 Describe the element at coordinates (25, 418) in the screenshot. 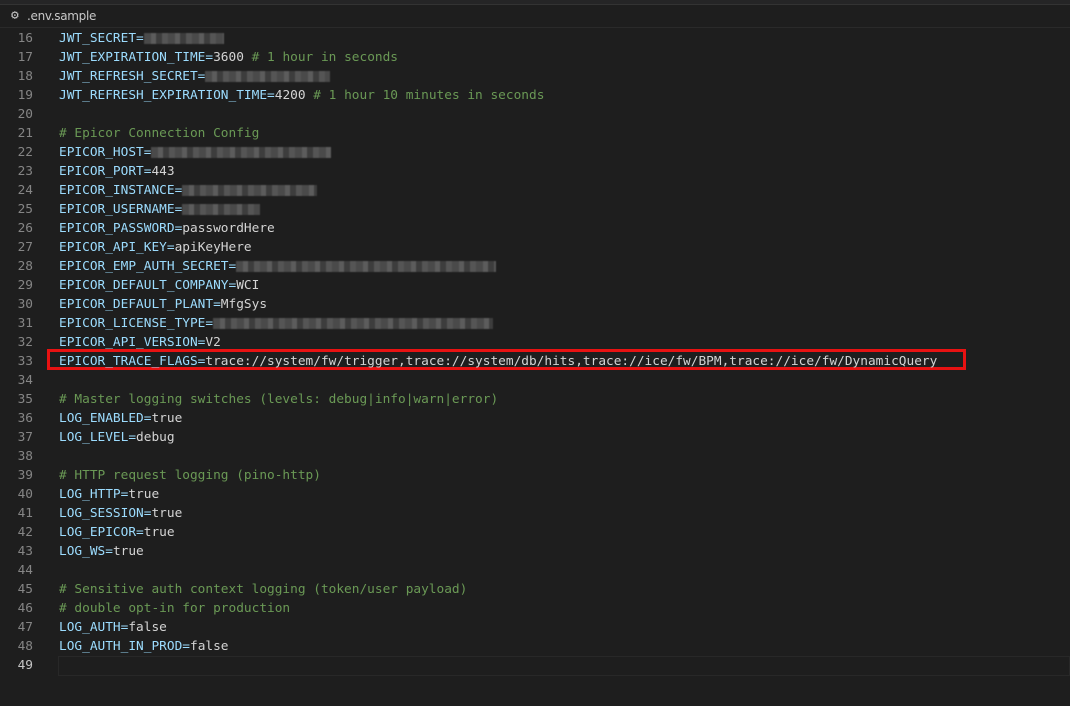

I see `line-number: 36` at that location.